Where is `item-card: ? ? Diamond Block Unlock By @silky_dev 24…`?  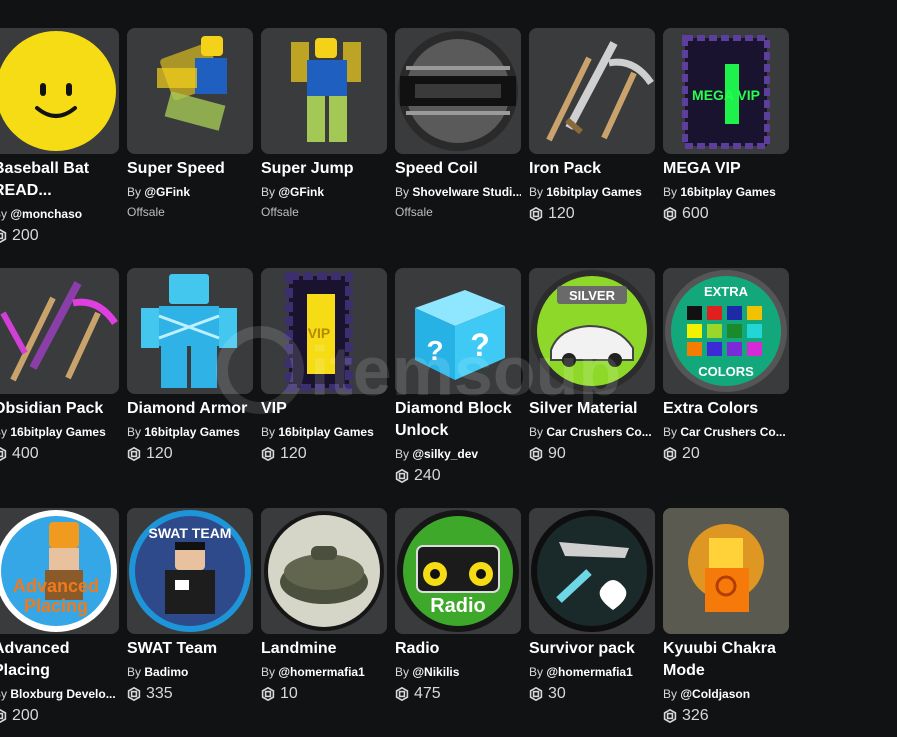 item-card: ? ? Diamond Block Unlock By @silky_dev 24… is located at coordinates (458, 377).